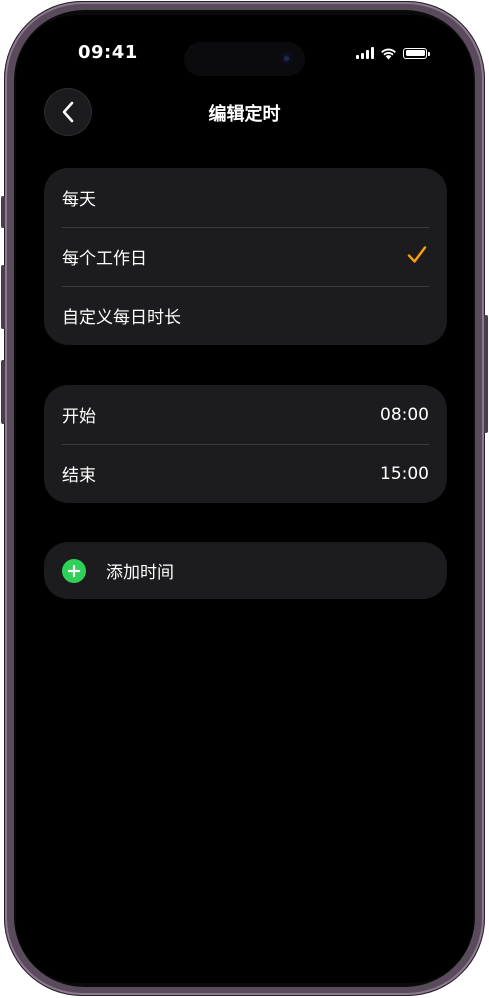 The image size is (489, 998). I want to click on end-label: 结束, so click(79, 476).